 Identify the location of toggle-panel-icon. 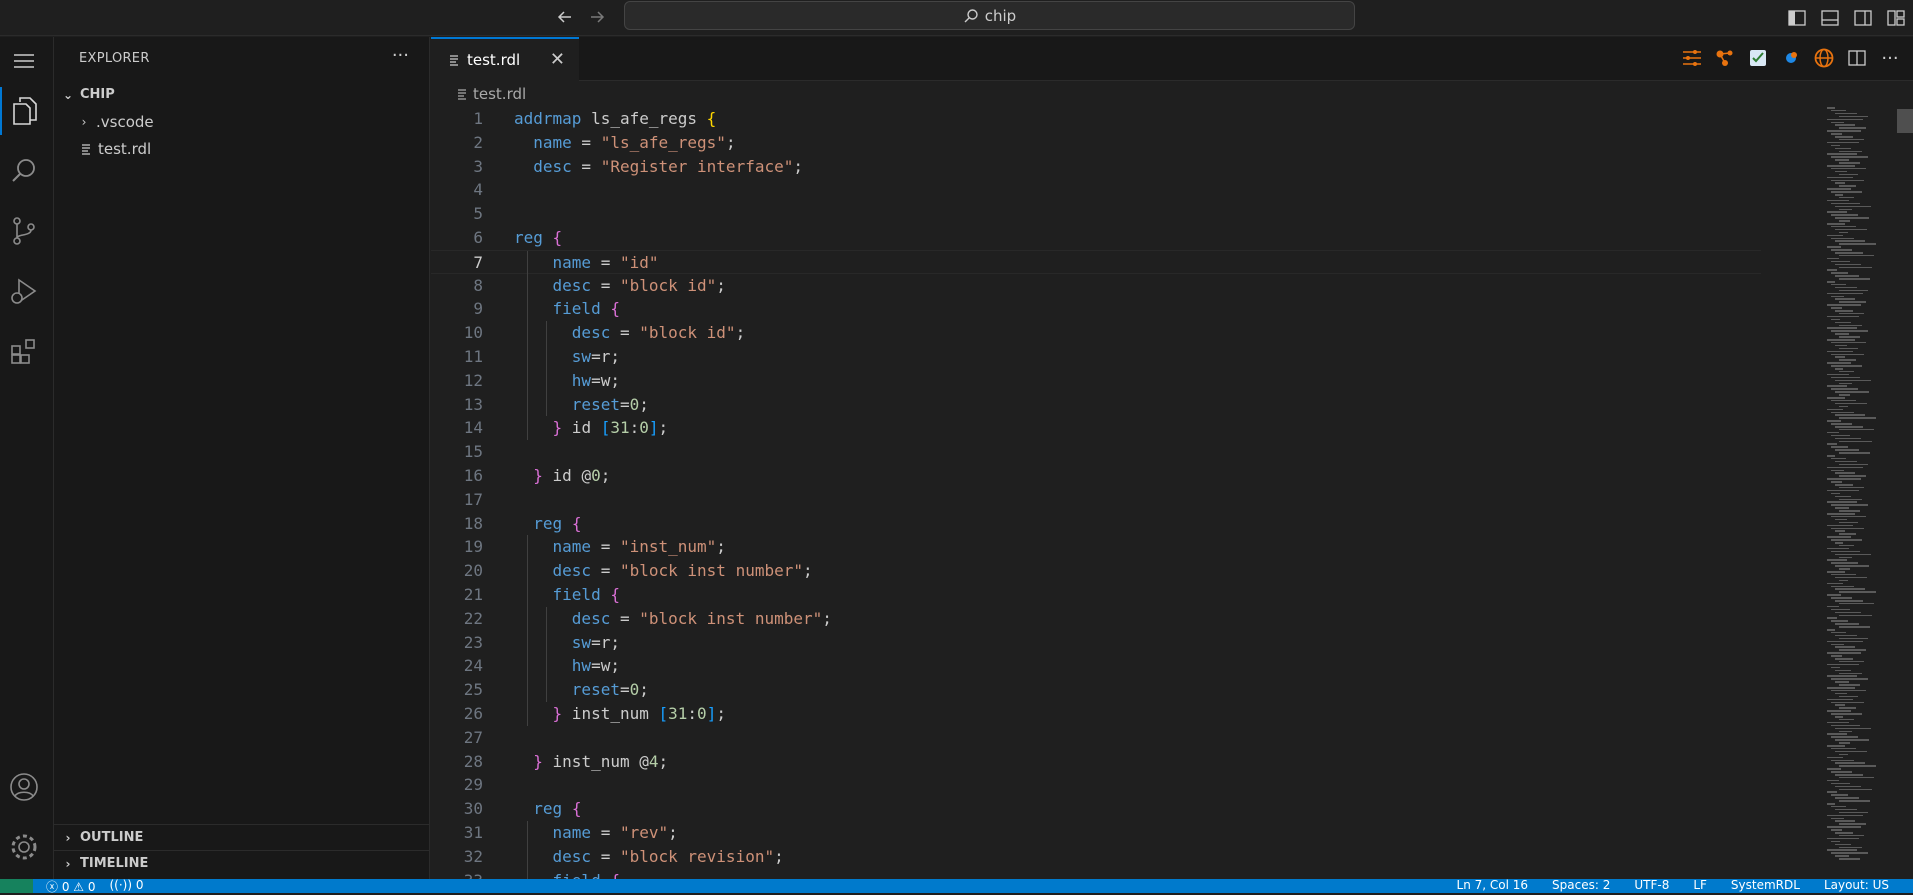
(1829, 17).